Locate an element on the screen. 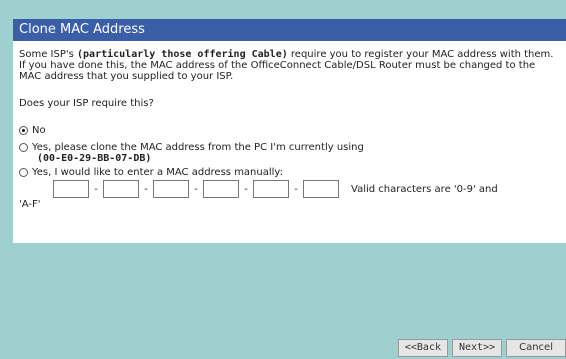  option-no: No is located at coordinates (289, 130).